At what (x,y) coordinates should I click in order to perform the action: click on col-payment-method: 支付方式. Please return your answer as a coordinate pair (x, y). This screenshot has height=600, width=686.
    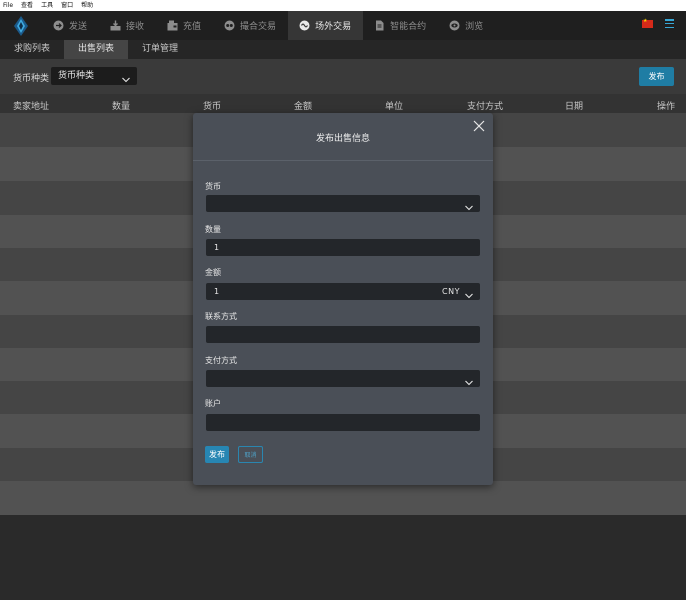
    Looking at the image, I should click on (485, 107).